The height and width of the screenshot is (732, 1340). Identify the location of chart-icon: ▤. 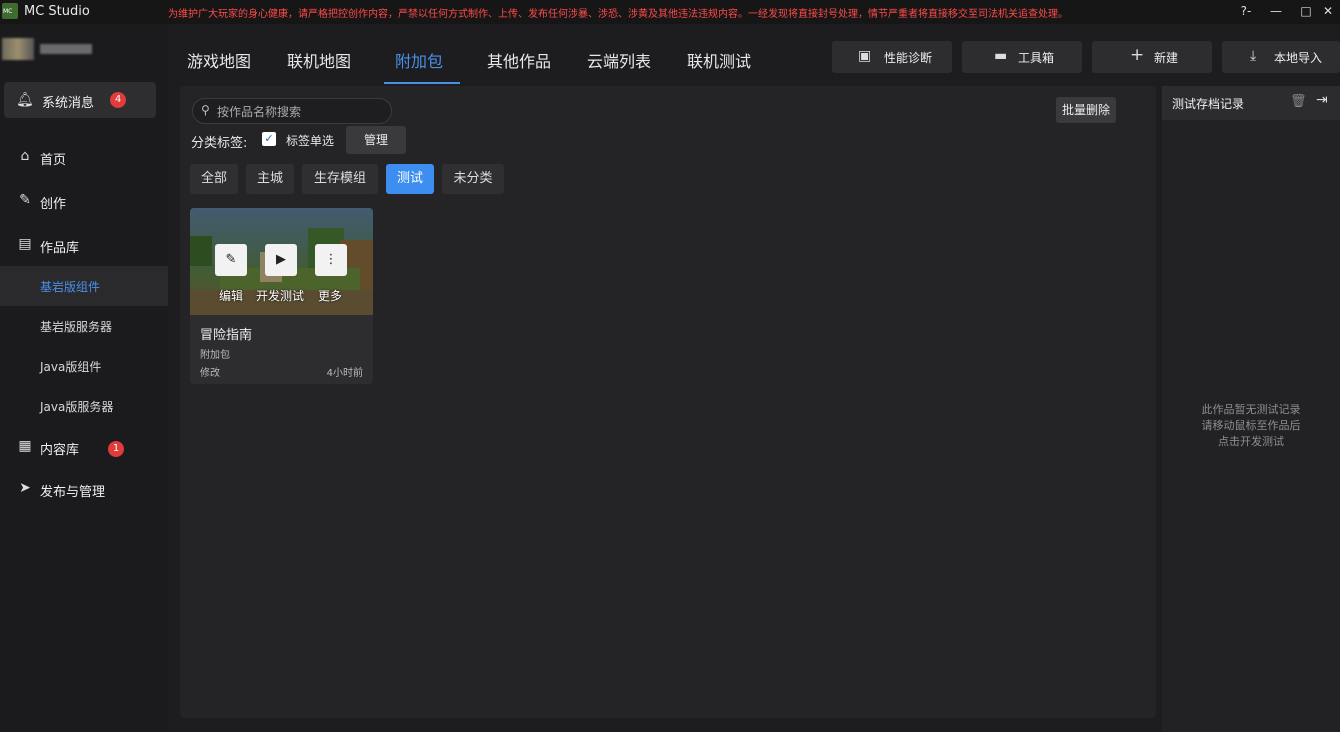
(25, 244).